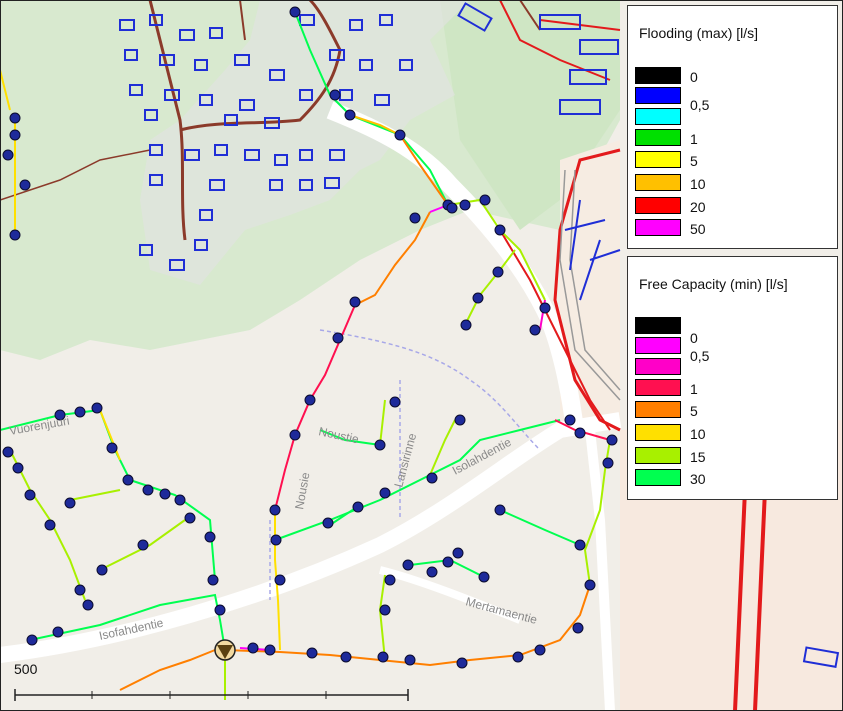 The width and height of the screenshot is (843, 711). I want to click on legend-capacity-row: 15, so click(730, 456).